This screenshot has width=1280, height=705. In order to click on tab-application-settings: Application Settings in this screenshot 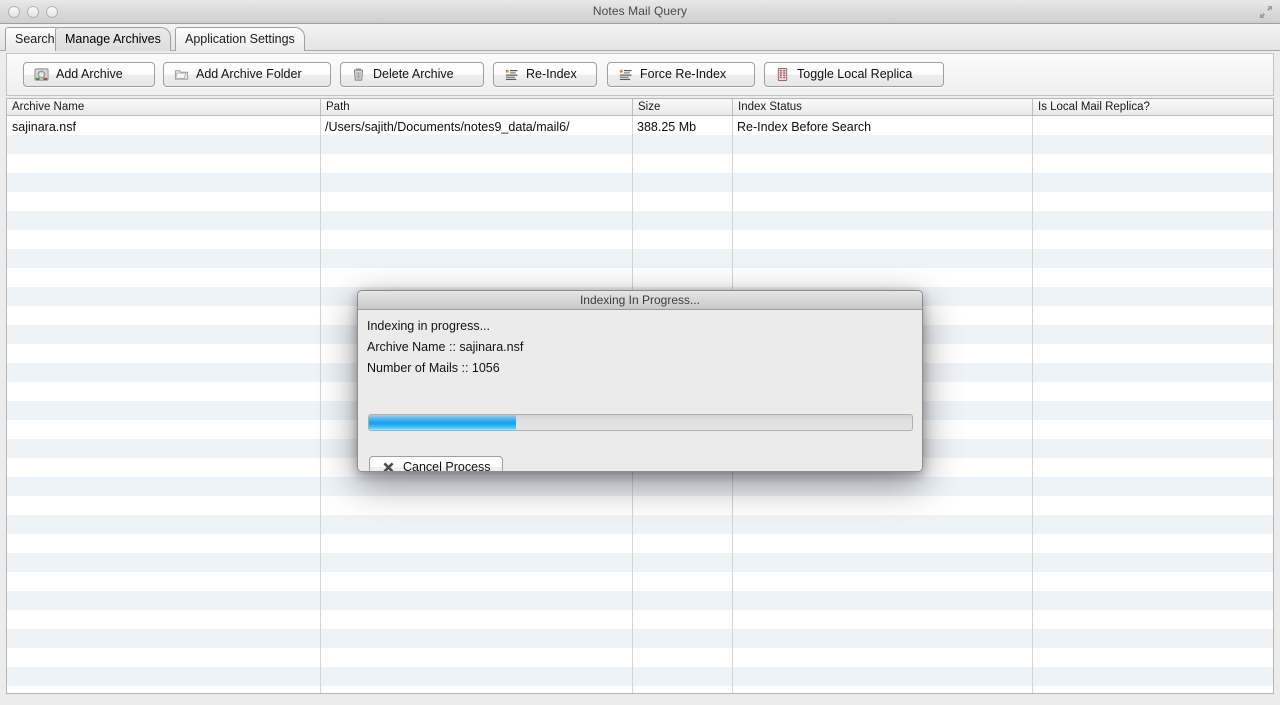, I will do `click(240, 39)`.